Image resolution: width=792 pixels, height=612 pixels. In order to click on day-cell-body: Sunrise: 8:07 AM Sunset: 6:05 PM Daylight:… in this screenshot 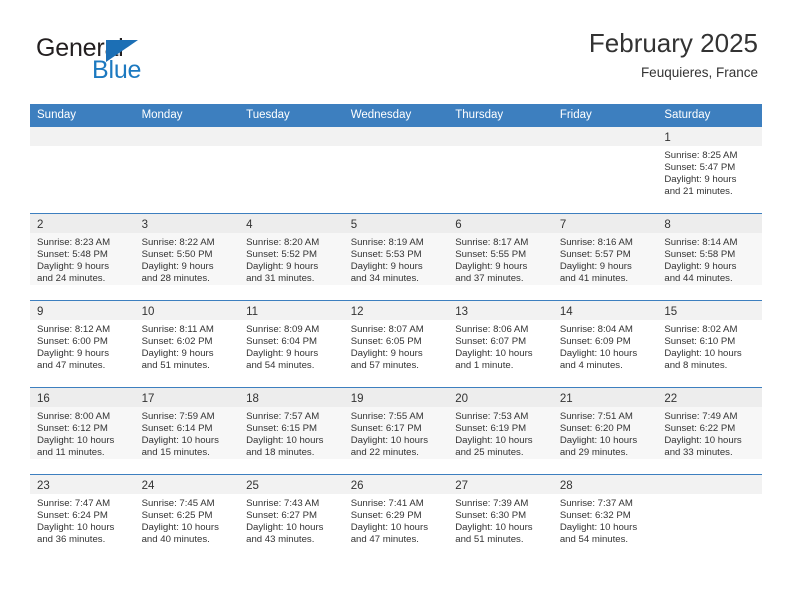, I will do `click(396, 346)`.